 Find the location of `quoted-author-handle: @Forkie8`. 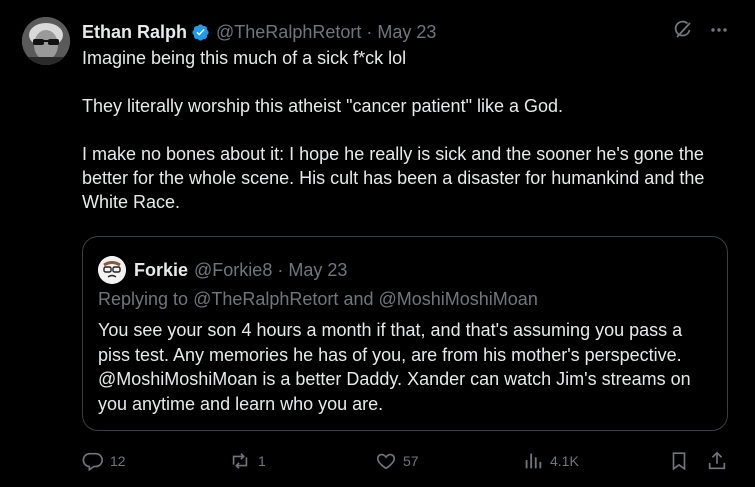

quoted-author-handle: @Forkie8 is located at coordinates (233, 270).